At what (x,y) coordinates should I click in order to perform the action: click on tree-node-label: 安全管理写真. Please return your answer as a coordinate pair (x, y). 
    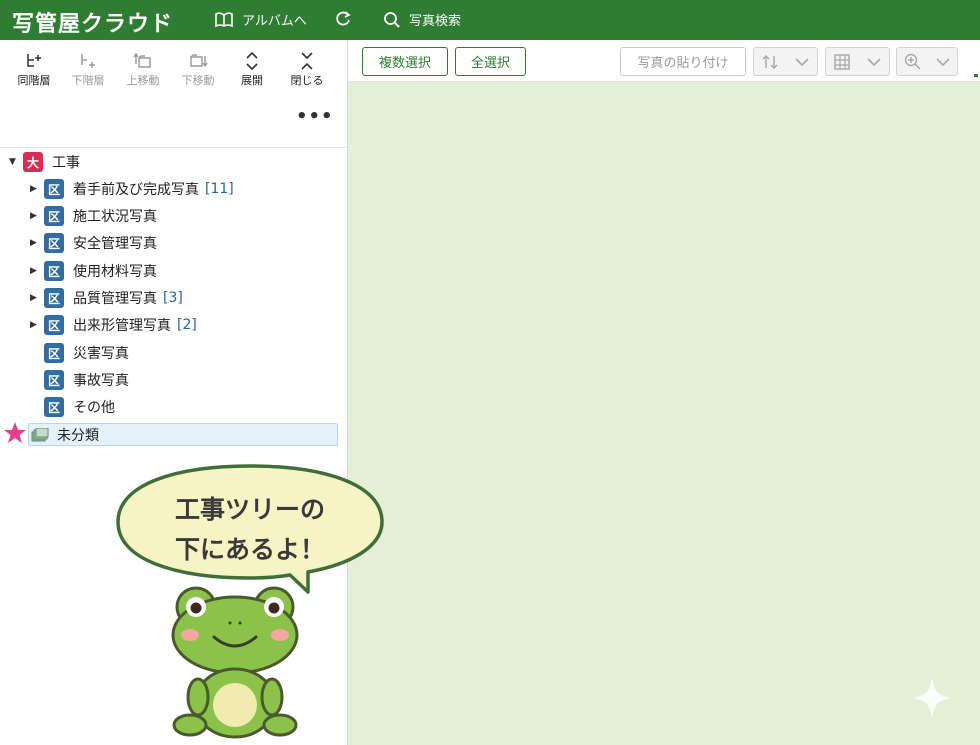
    Looking at the image, I should click on (115, 244).